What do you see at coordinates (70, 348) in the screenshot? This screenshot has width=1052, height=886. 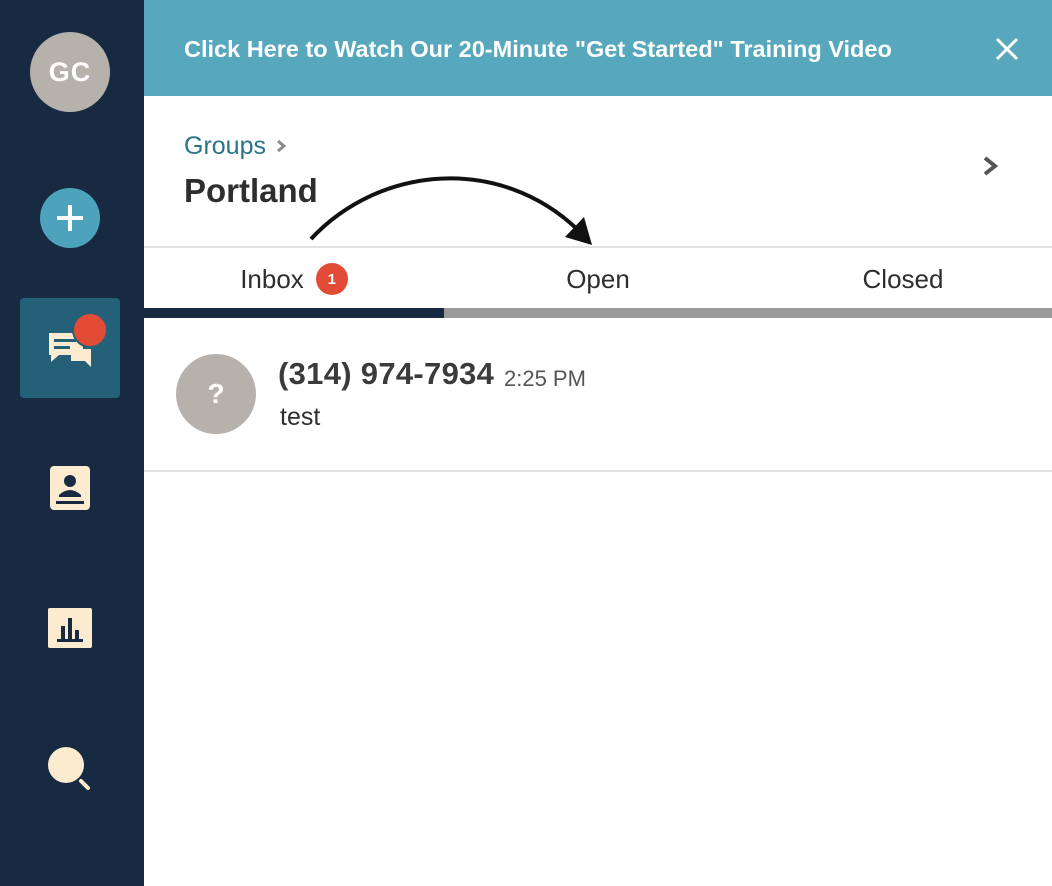 I see `nav-conversations` at bounding box center [70, 348].